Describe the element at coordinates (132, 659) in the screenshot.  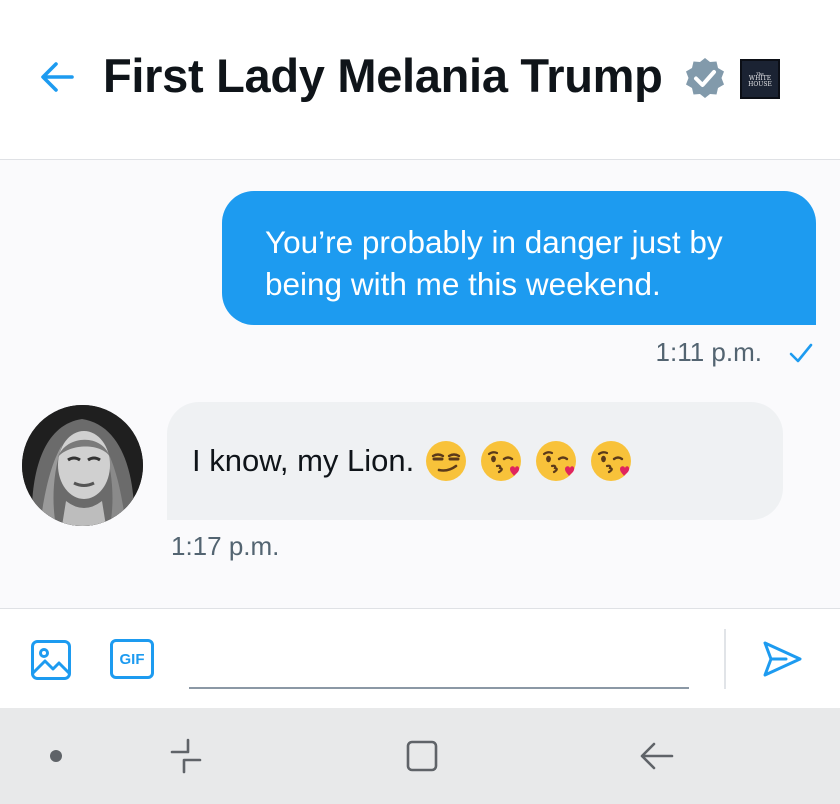
I see `gif-button: GIF` at that location.